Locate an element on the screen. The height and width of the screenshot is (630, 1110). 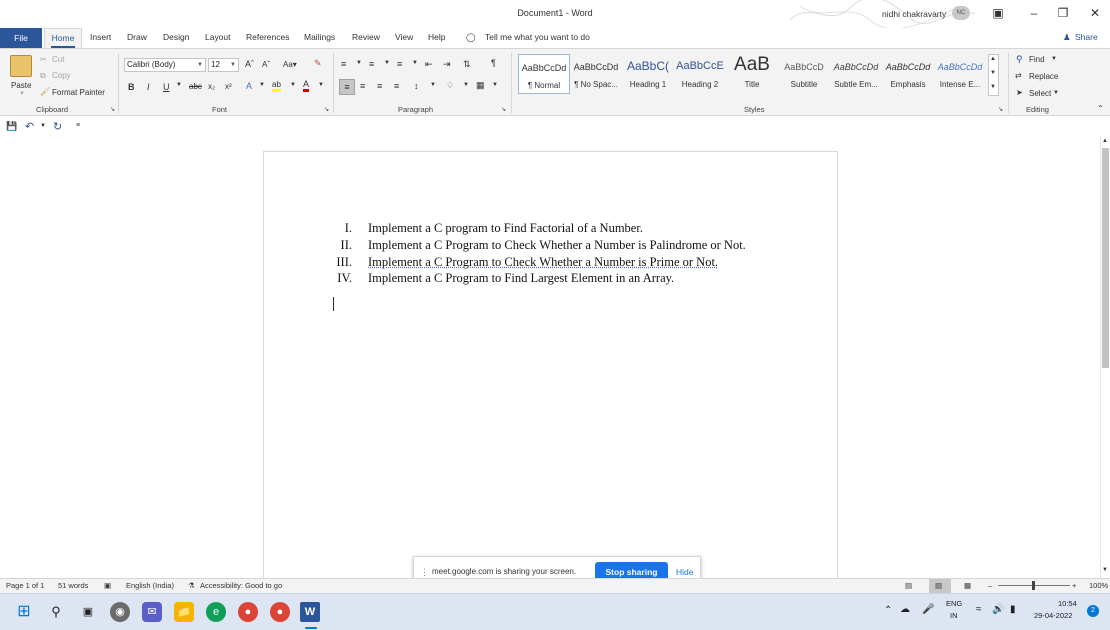
zoom-out-icon: – is located at coordinates (990, 585).